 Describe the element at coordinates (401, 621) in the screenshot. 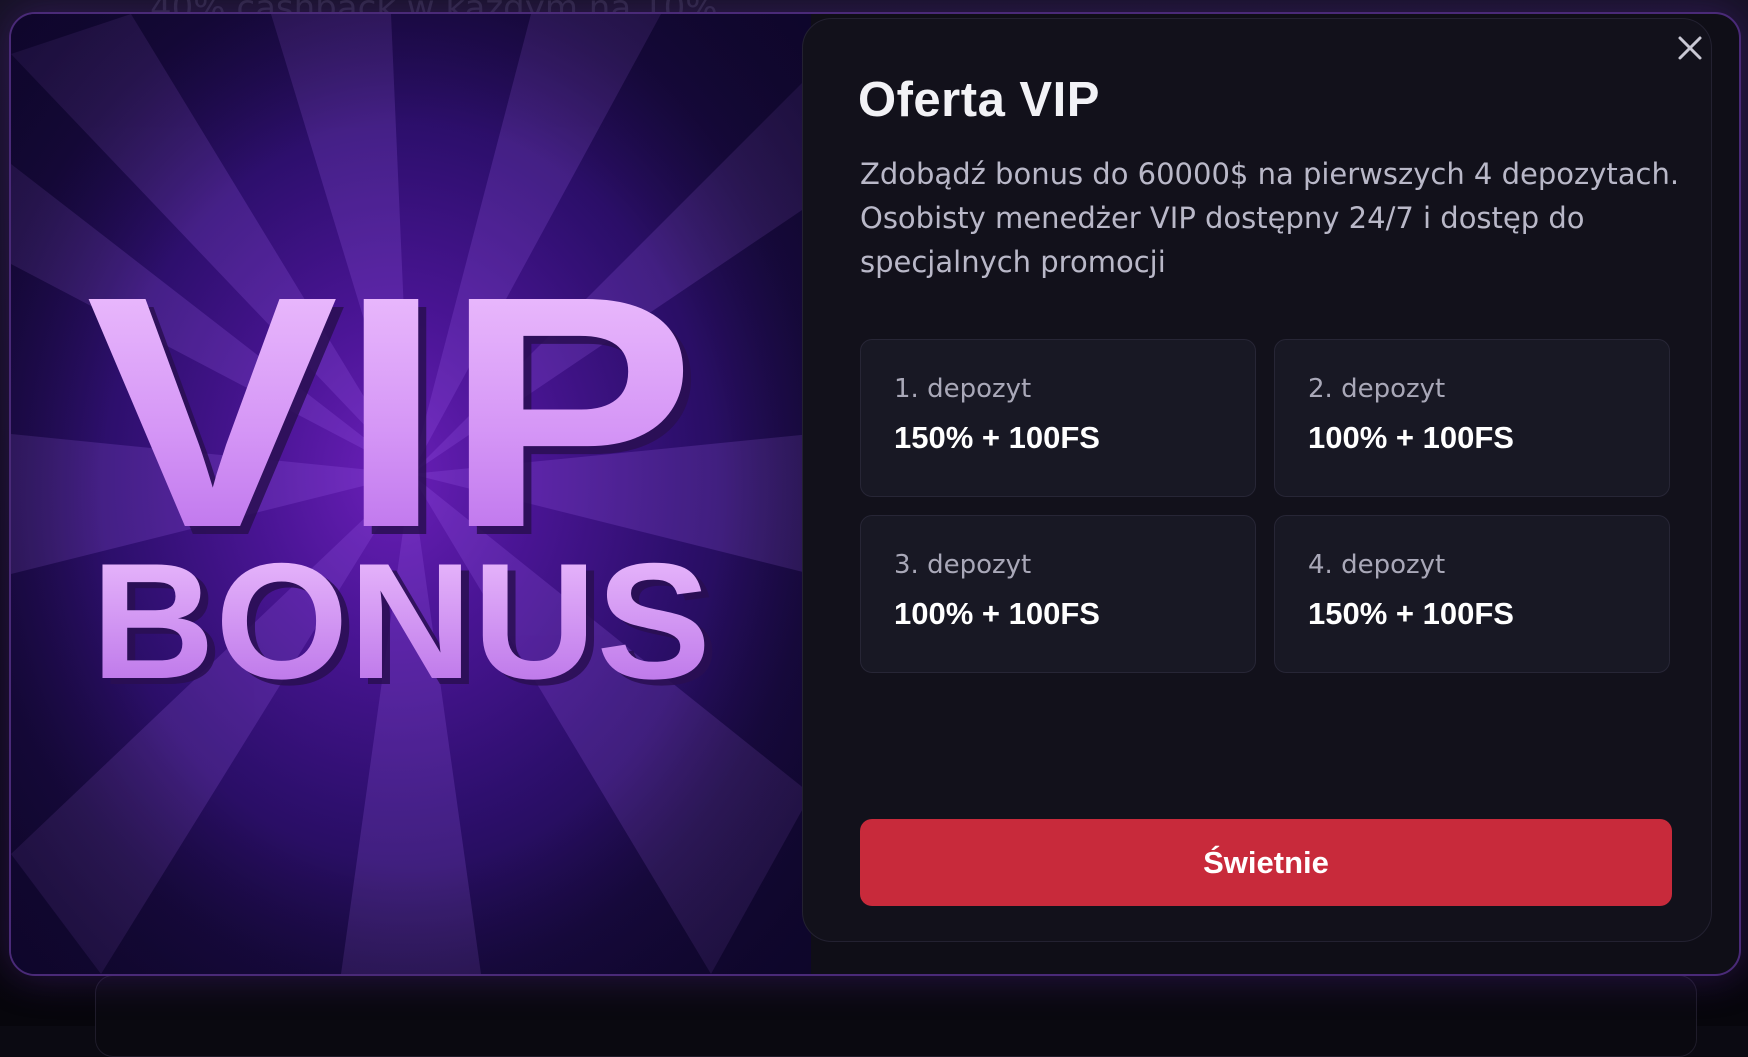

I see `bonus-text: BONUS` at that location.